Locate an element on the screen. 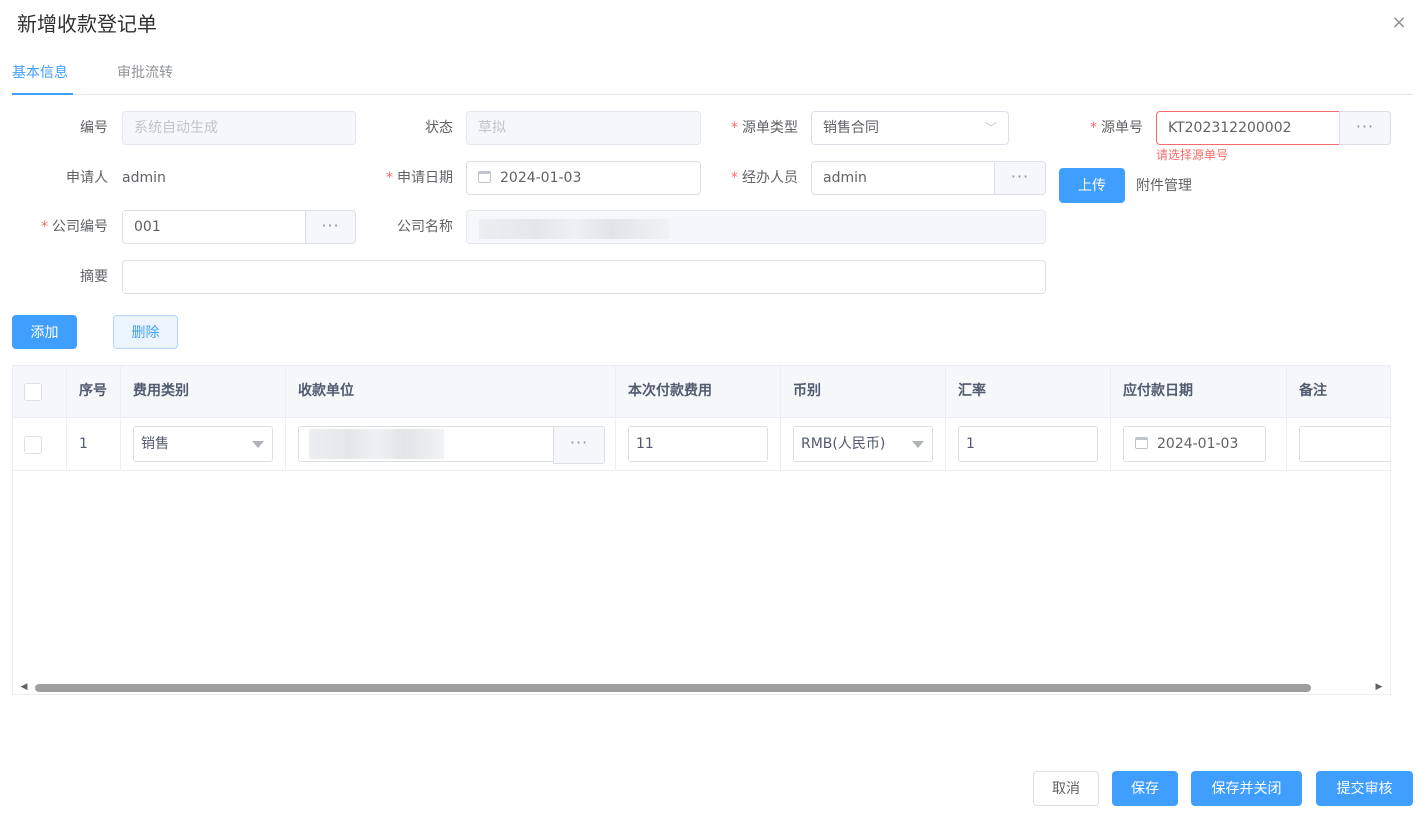  company-code-label-text: 公司编号 is located at coordinates (80, 227).